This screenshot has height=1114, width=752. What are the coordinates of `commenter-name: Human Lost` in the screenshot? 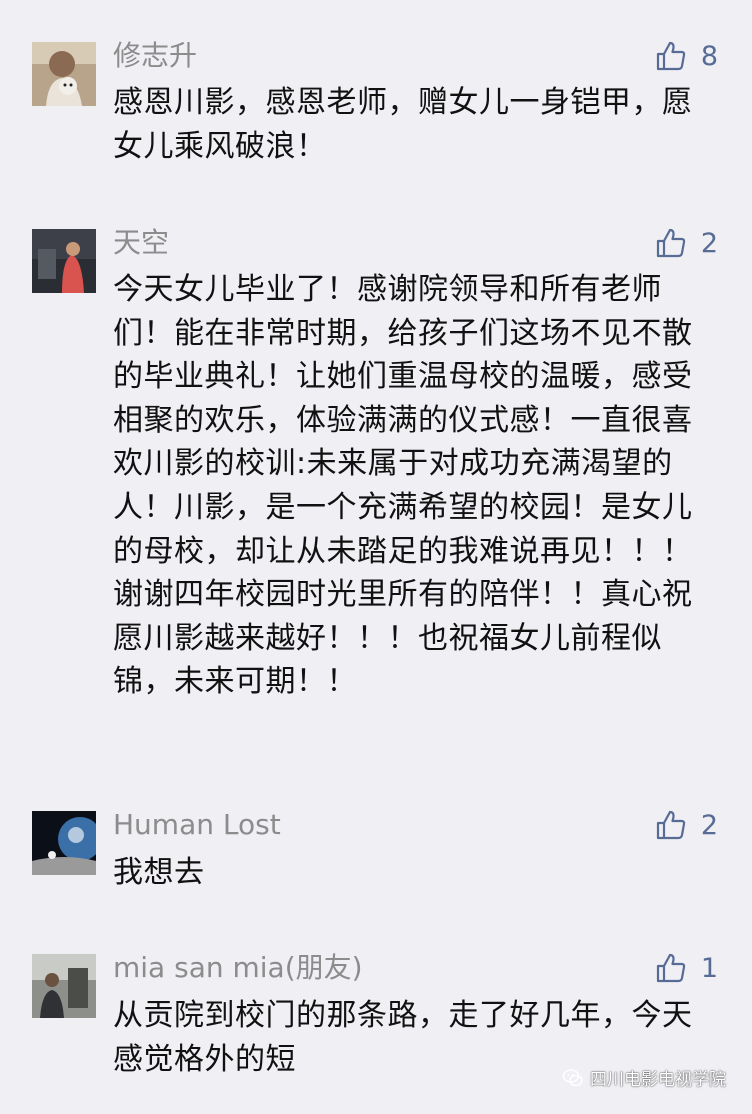 It's located at (197, 824).